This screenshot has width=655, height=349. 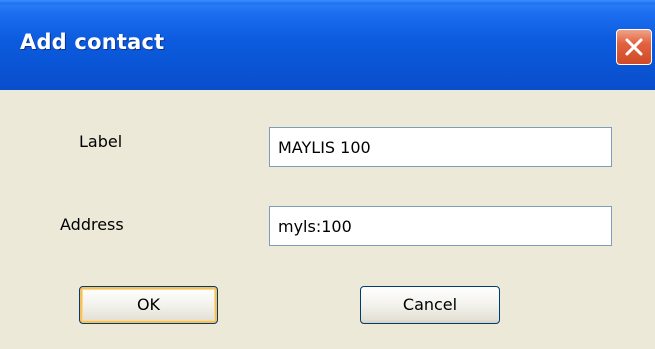 I want to click on address-input, so click(x=440, y=226).